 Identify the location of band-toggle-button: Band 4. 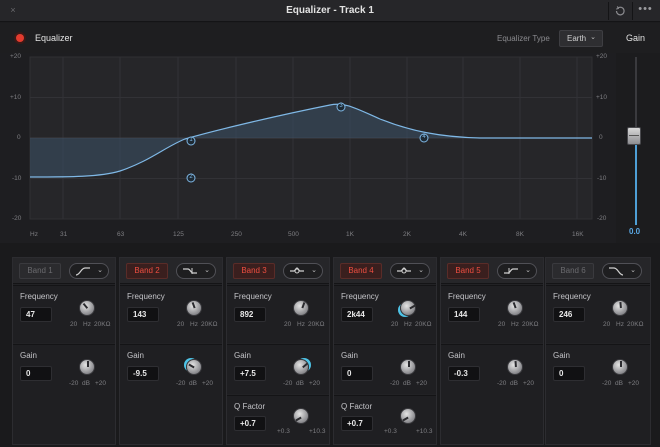
(361, 271).